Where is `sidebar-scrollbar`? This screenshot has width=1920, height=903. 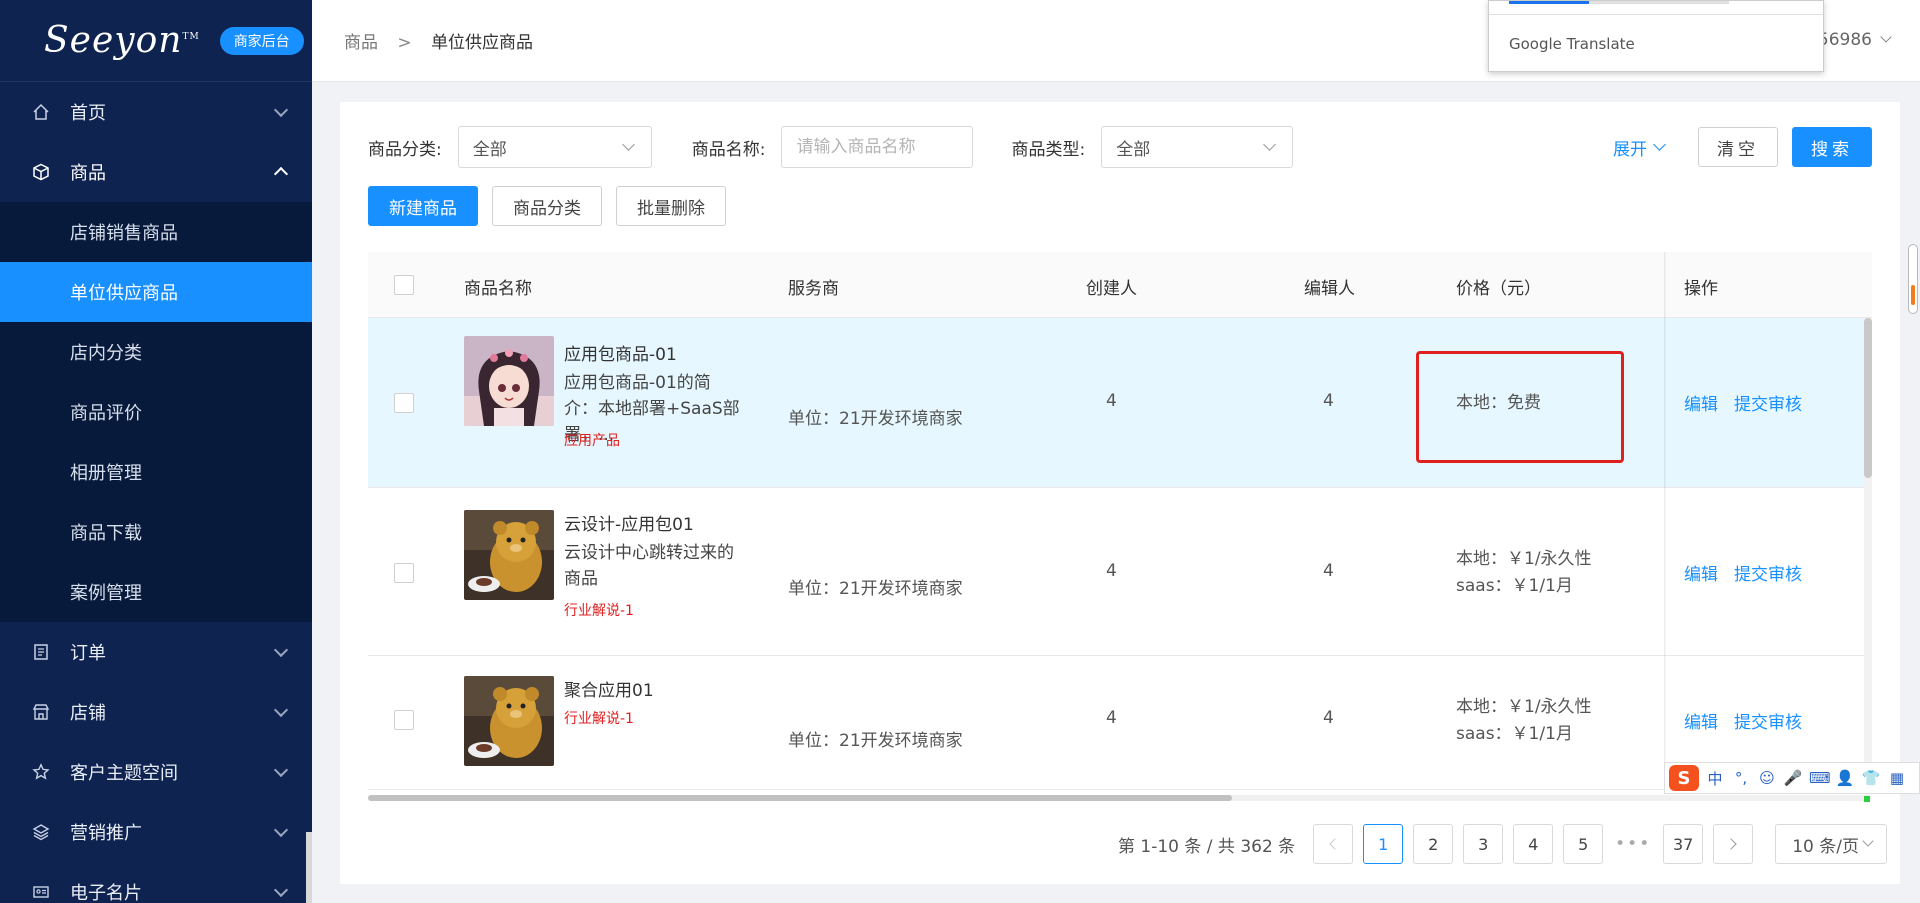 sidebar-scrollbar is located at coordinates (309, 867).